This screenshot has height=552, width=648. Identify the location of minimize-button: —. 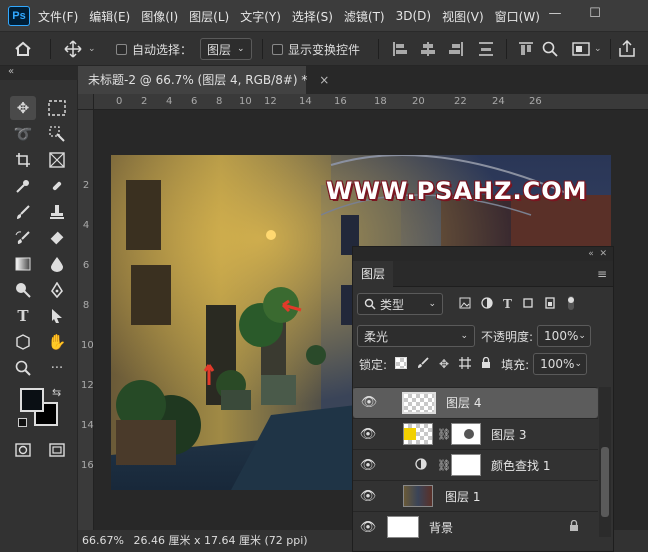
(555, 13).